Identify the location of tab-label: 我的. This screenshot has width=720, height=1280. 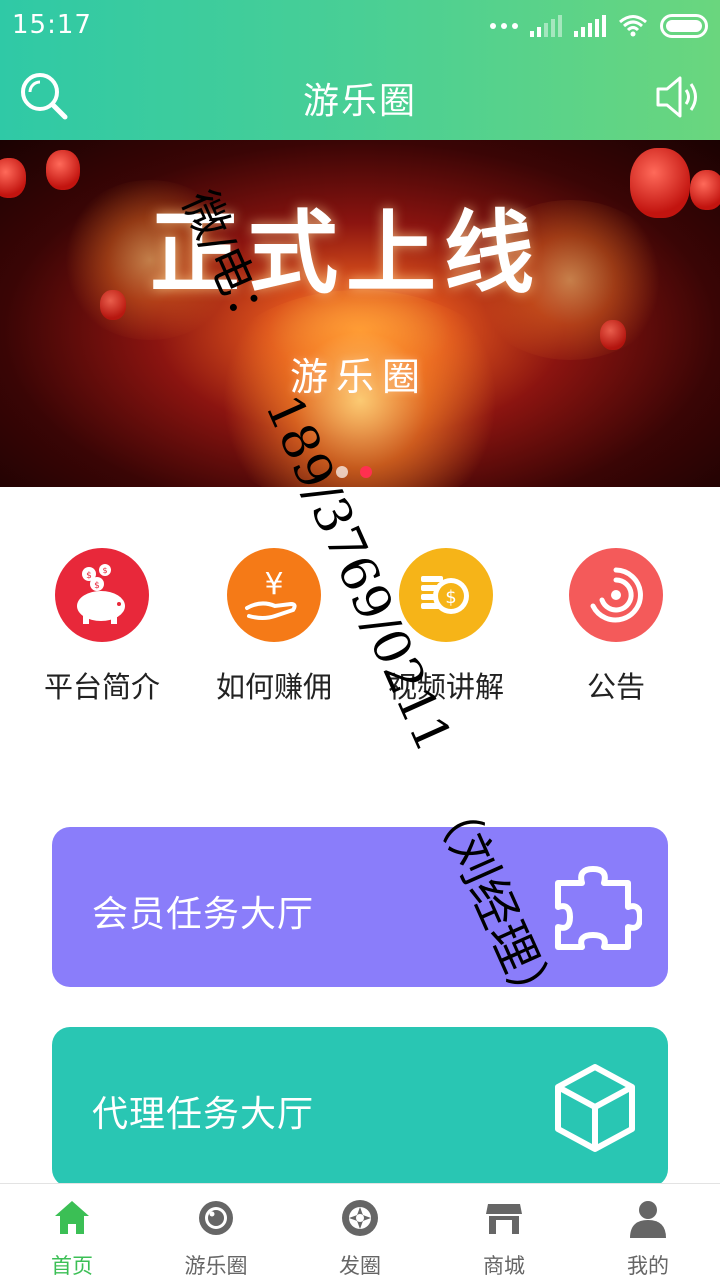
(648, 1266).